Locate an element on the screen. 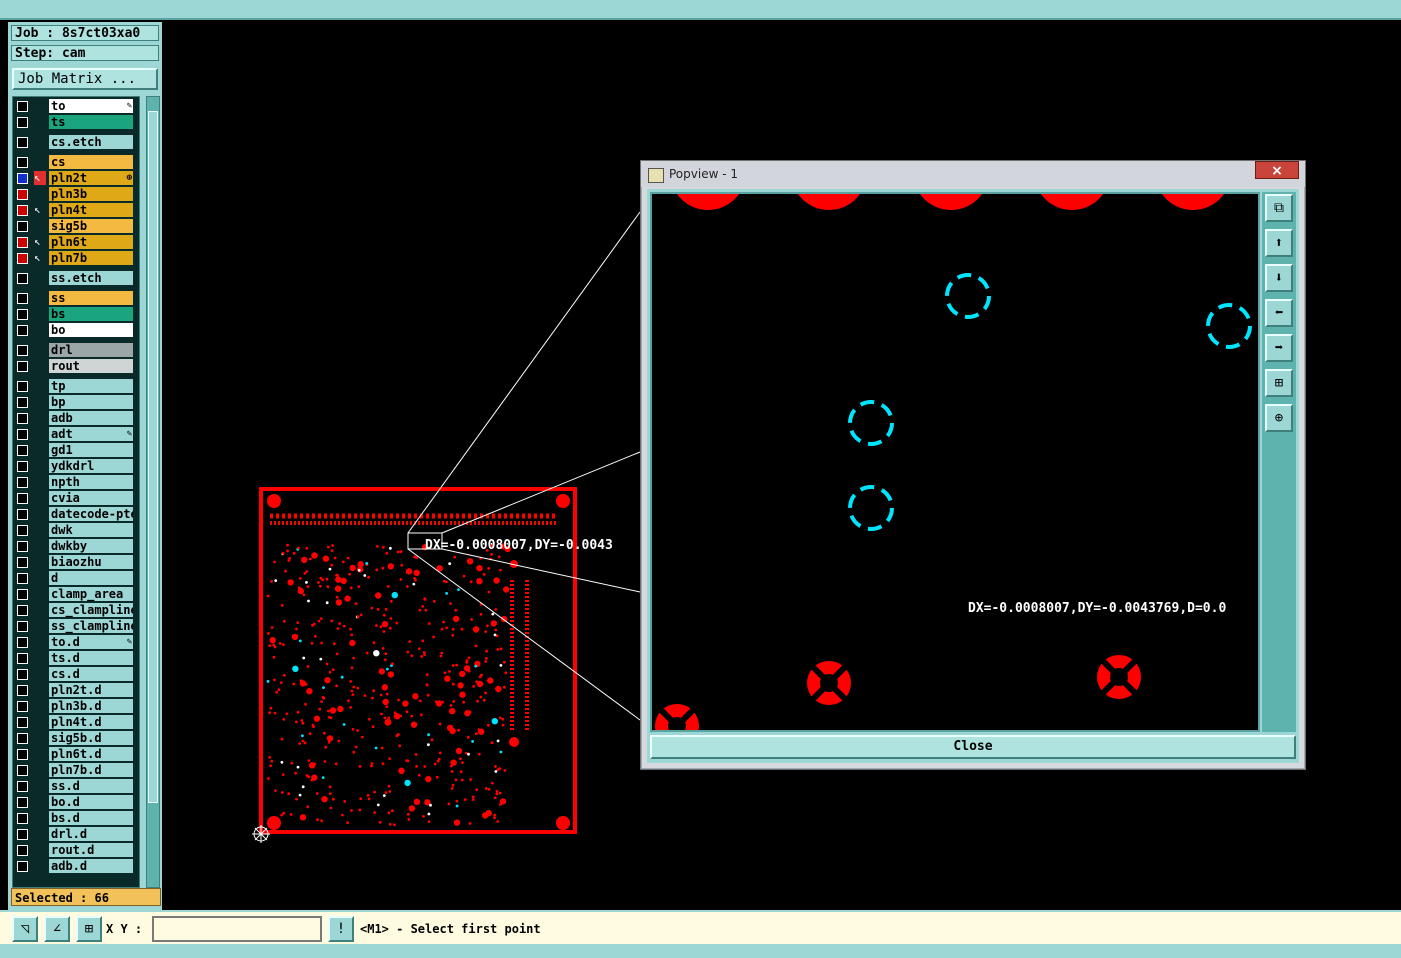 The width and height of the screenshot is (1401, 958). window-close-button: × is located at coordinates (1277, 170).